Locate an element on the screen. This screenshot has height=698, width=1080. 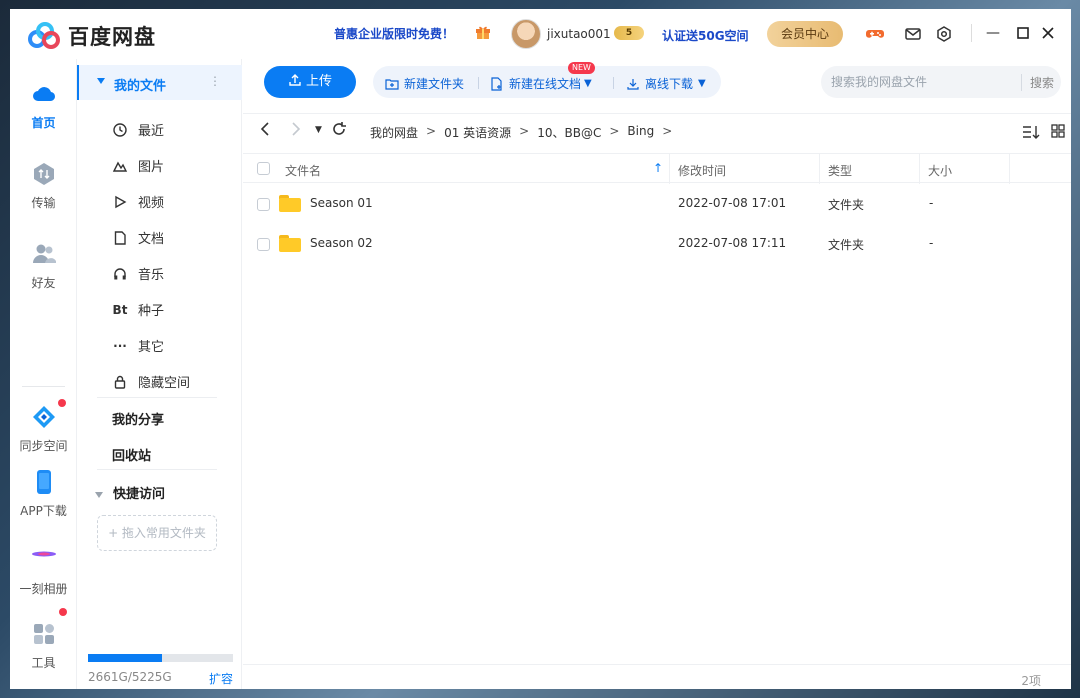
sort-ascending-icon: ↑ is located at coordinates (658, 168).